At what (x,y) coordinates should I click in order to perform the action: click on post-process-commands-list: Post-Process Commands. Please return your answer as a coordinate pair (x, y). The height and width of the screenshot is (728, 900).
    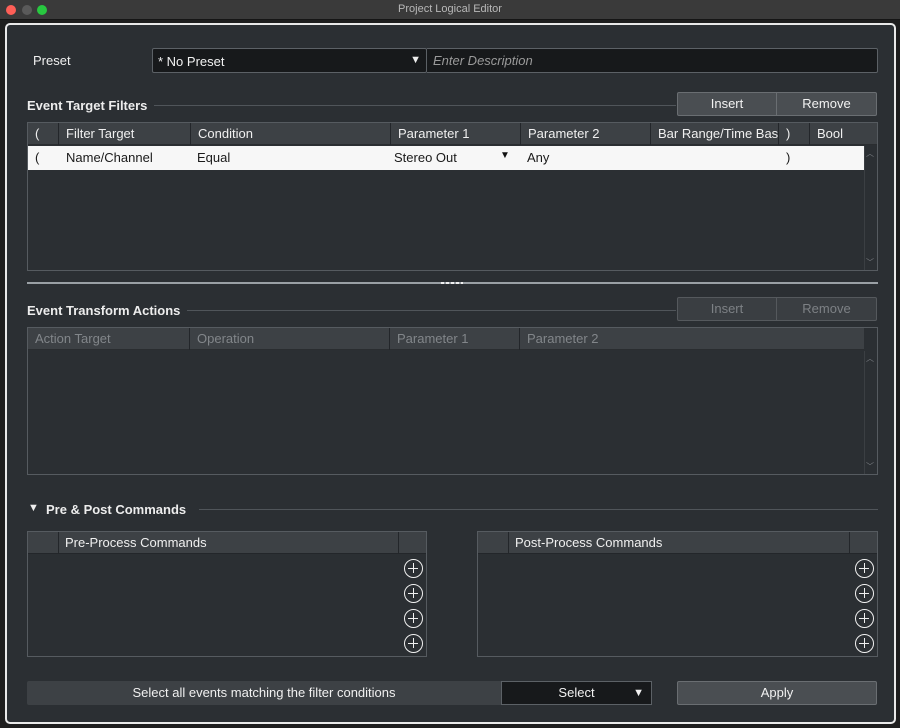
    Looking at the image, I should click on (677, 594).